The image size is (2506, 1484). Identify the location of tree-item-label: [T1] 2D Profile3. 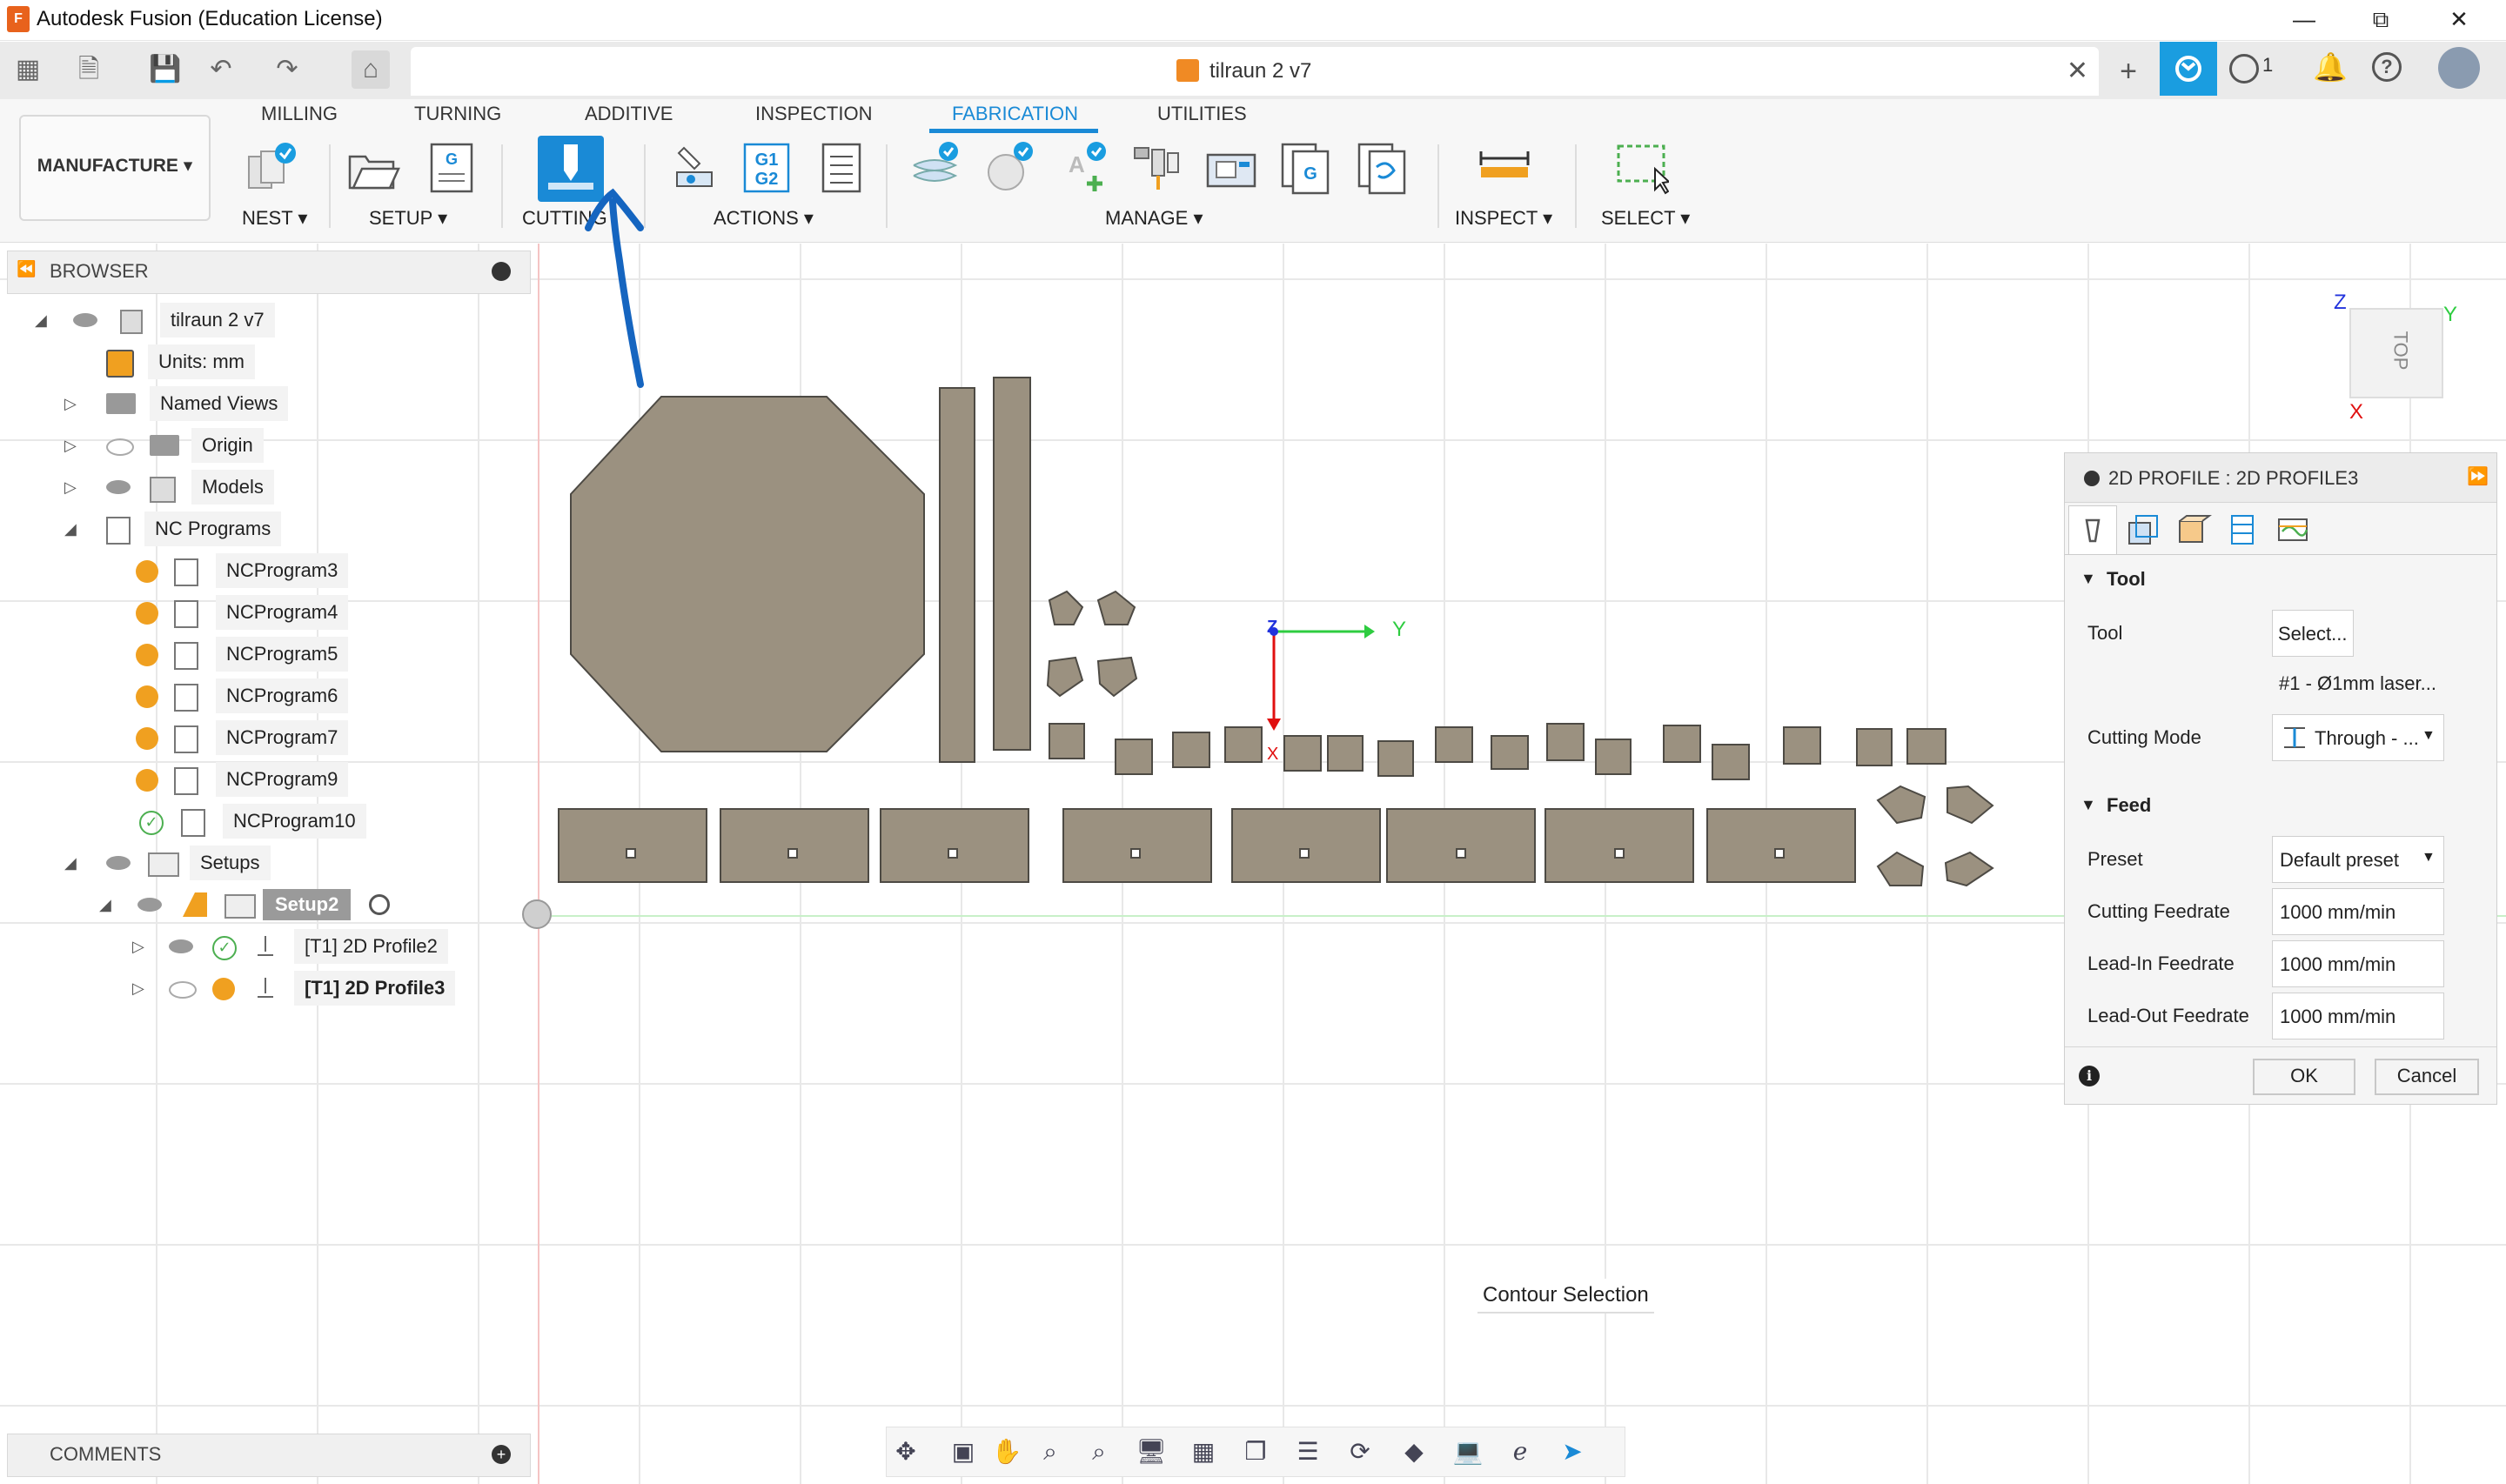
(375, 988).